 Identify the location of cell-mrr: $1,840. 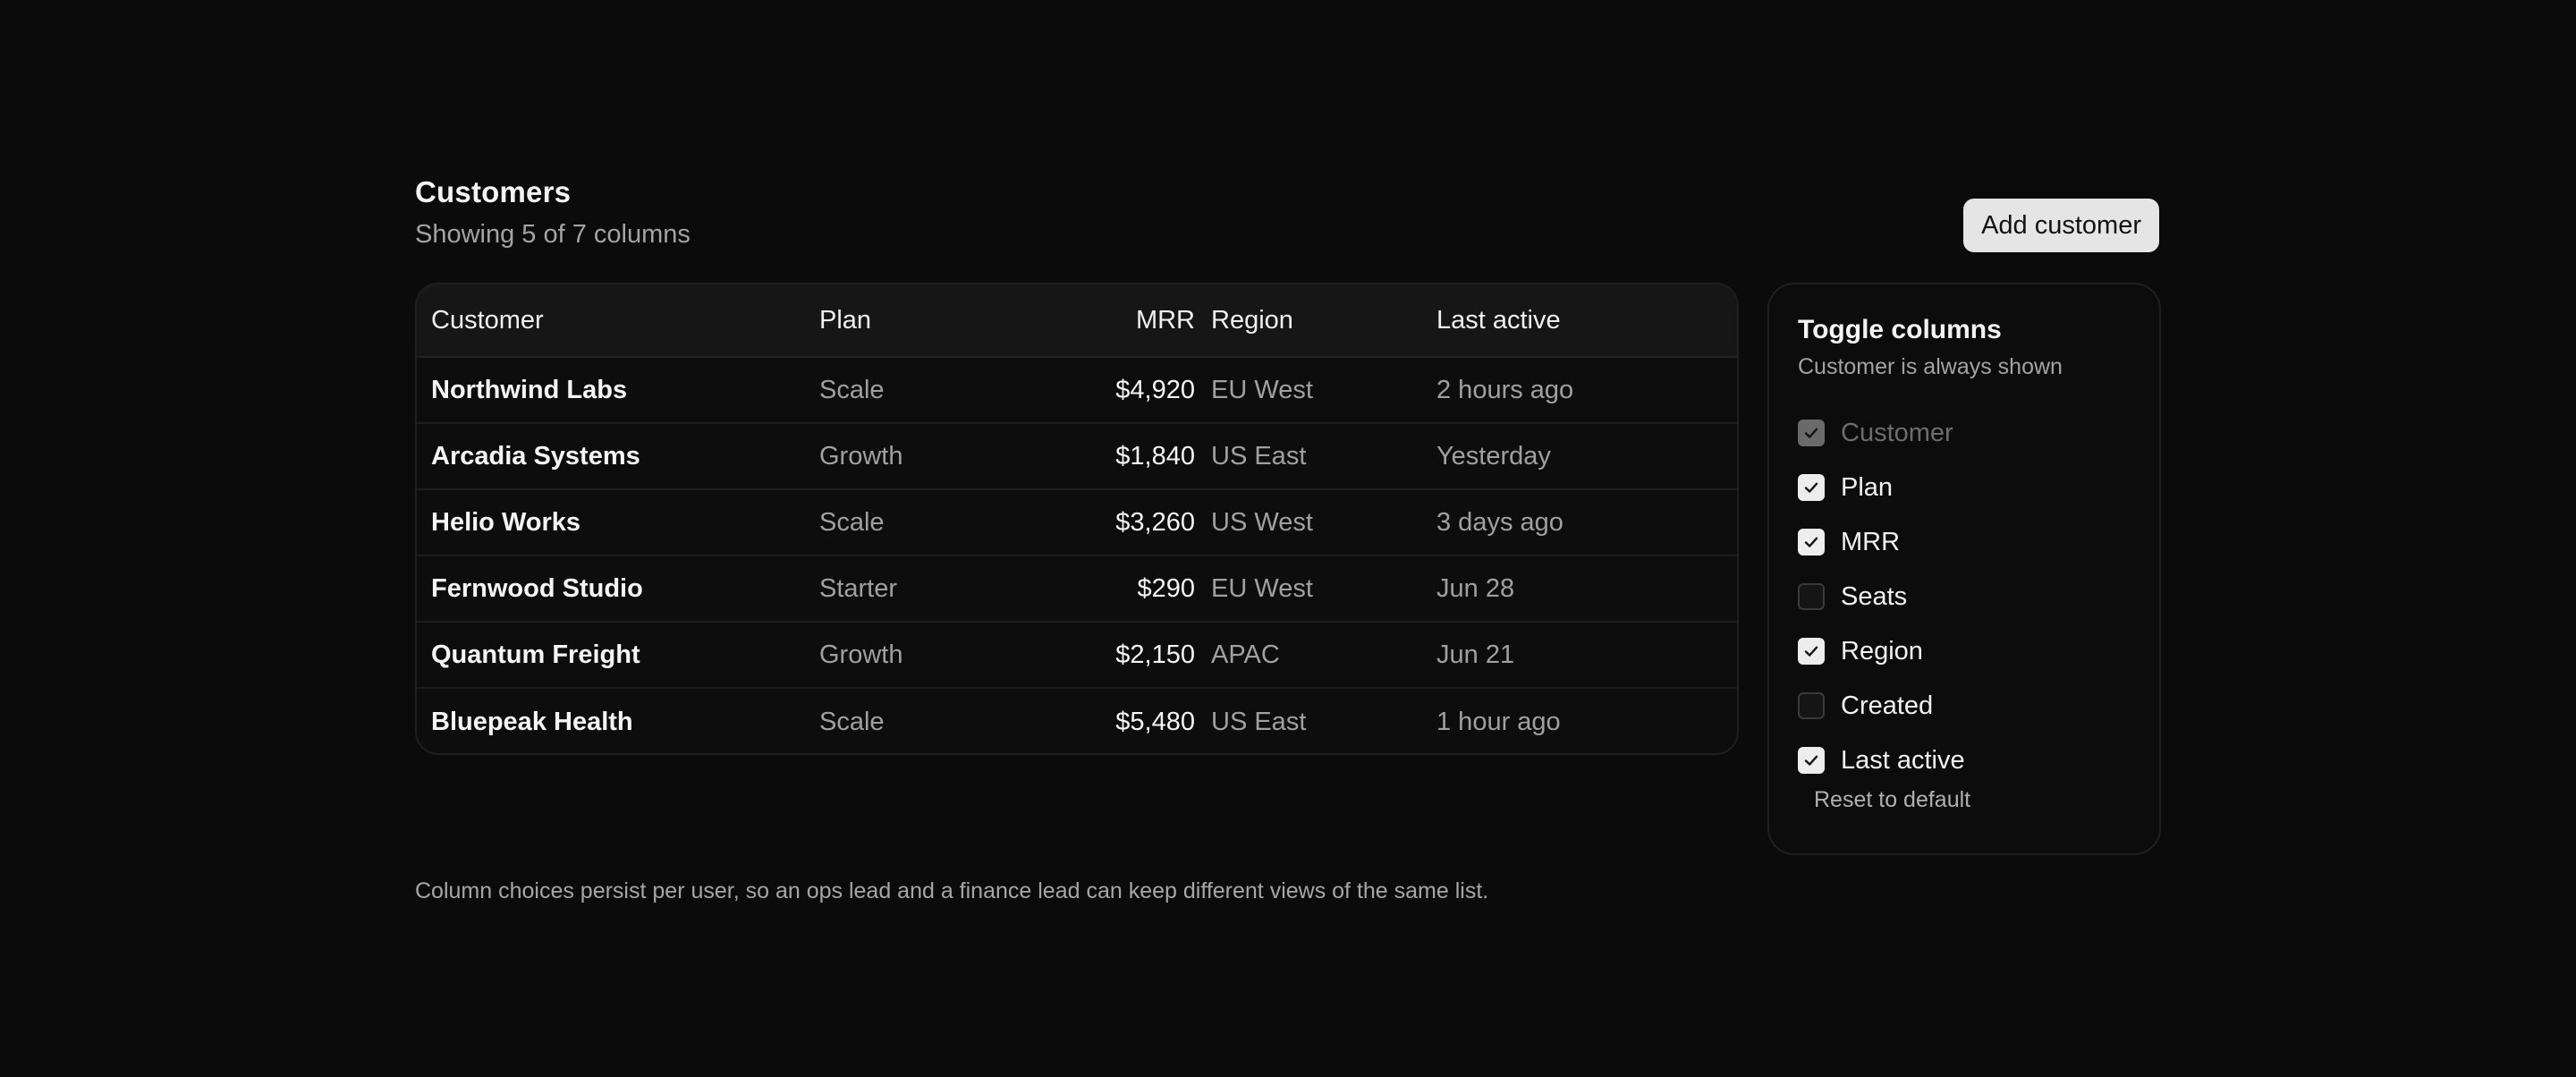
(1155, 456).